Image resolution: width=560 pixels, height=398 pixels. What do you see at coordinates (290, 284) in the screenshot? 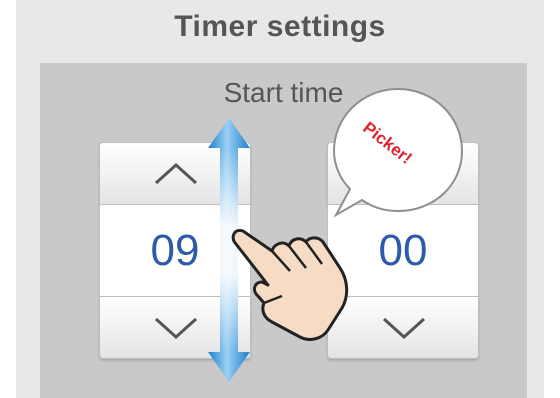
I see `pointing-hand-icon` at bounding box center [290, 284].